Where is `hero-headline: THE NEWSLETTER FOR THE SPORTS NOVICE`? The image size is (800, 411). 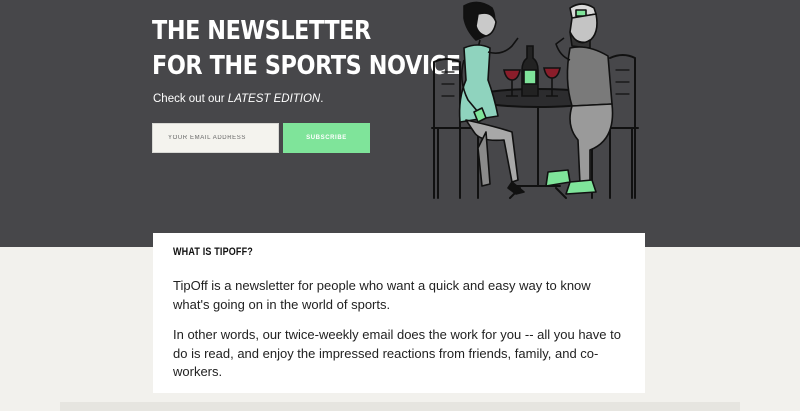 hero-headline: THE NEWSLETTER FOR THE SPORTS NOVICE is located at coordinates (306, 49).